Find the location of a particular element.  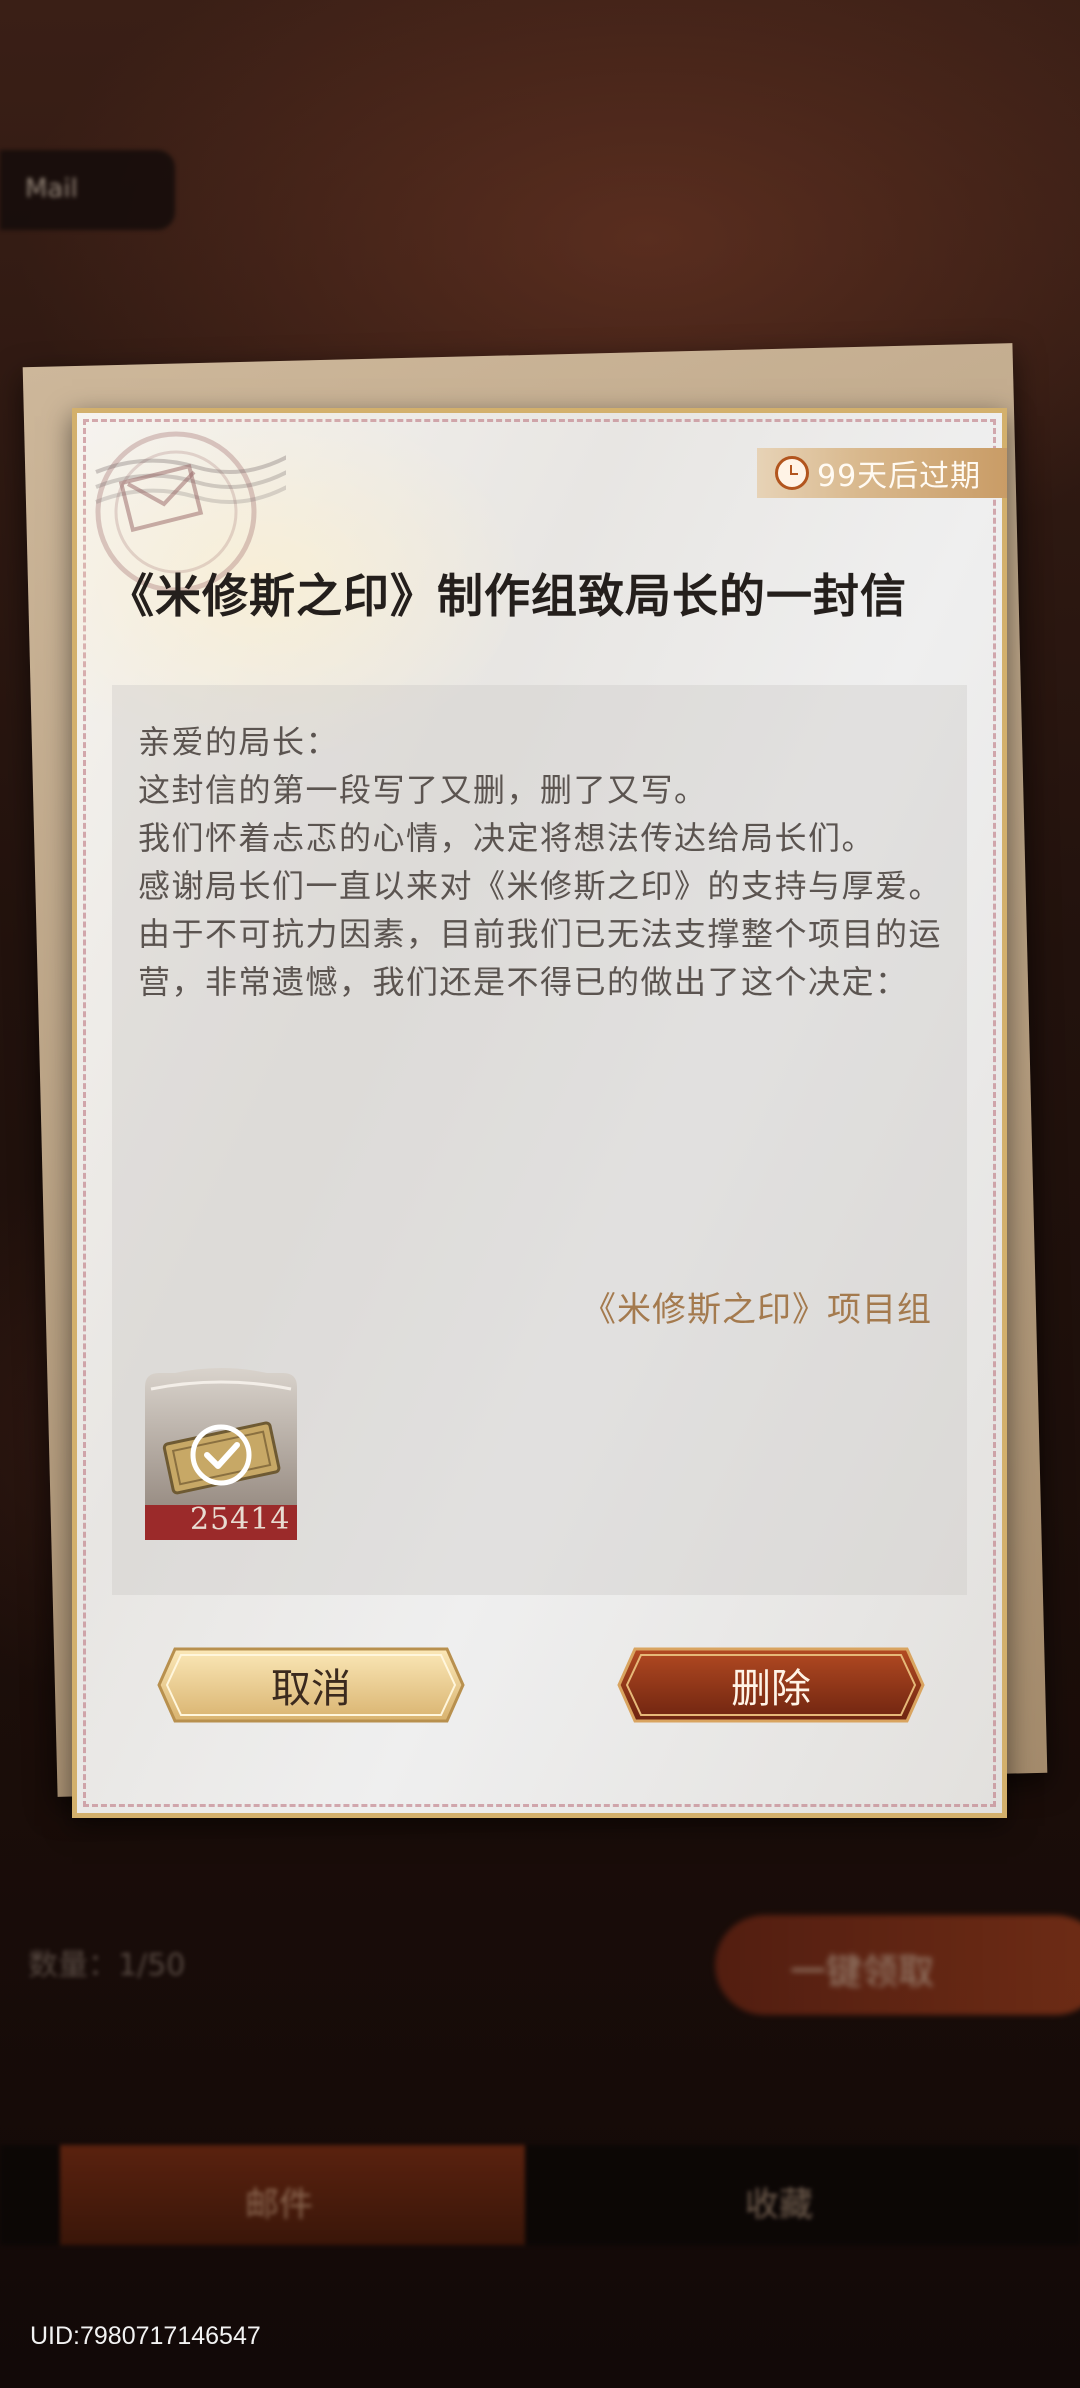

background-mail-count: 数量：1/50 is located at coordinates (107, 1965).